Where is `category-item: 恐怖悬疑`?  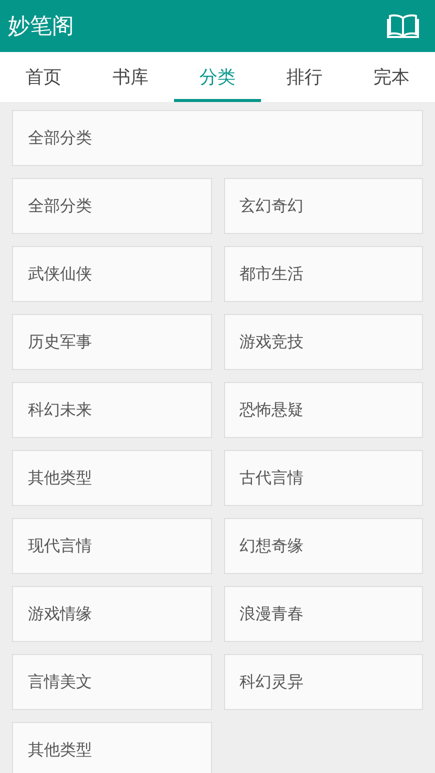
category-item: 恐怖悬疑 is located at coordinates (323, 410).